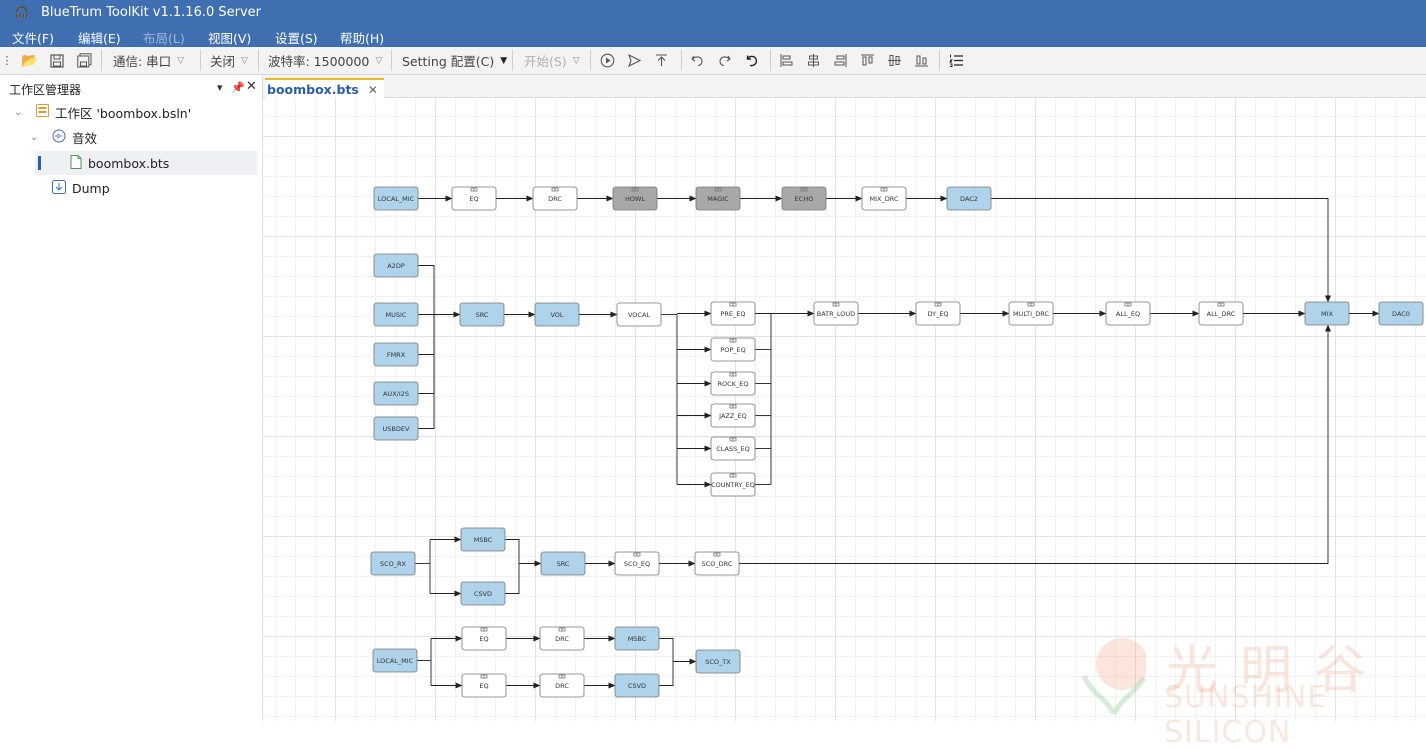 This screenshot has height=750, width=1426. What do you see at coordinates (484, 685) in the screenshot?
I see `node-eq3: EQ` at bounding box center [484, 685].